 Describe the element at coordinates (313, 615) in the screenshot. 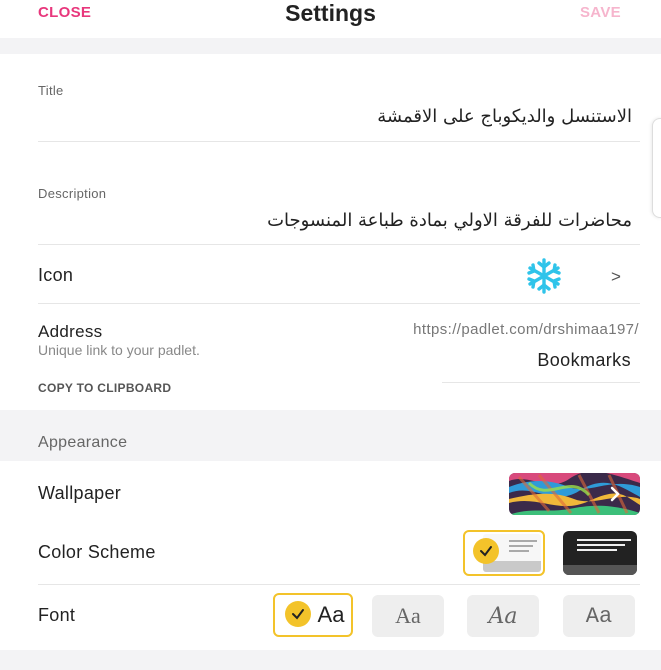

I see `font-option-1: Aa` at that location.